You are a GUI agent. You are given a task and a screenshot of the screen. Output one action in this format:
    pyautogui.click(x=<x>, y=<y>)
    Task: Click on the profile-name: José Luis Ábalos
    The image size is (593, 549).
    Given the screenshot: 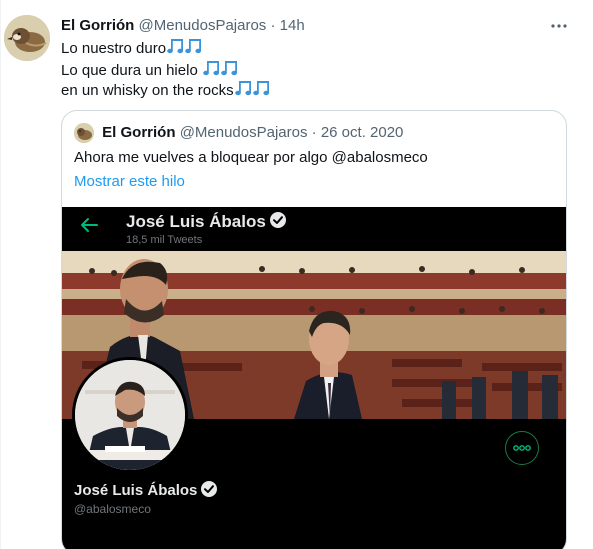 What is the action you would take?
    pyautogui.click(x=146, y=491)
    